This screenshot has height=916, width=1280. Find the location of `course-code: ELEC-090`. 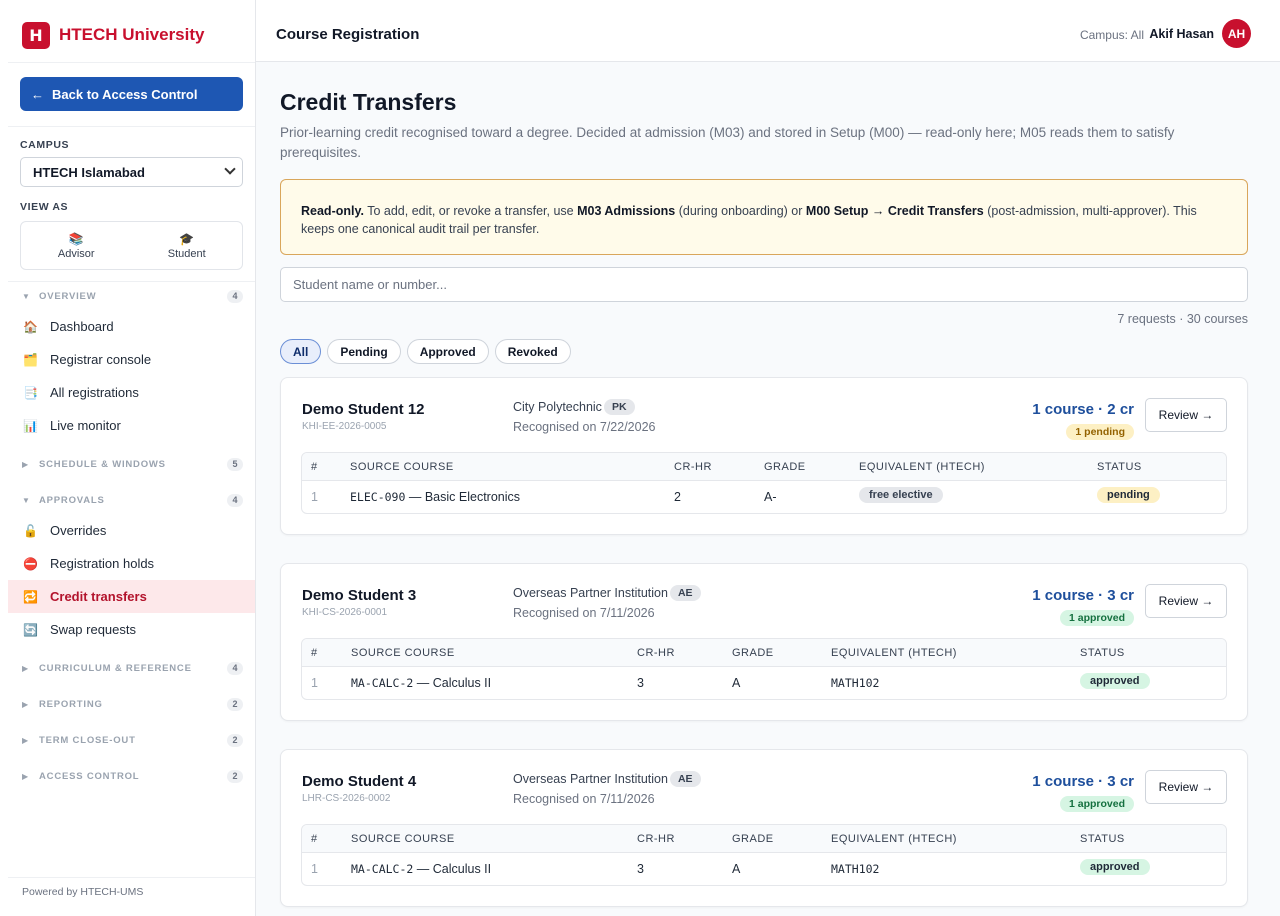

course-code: ELEC-090 is located at coordinates (378, 497).